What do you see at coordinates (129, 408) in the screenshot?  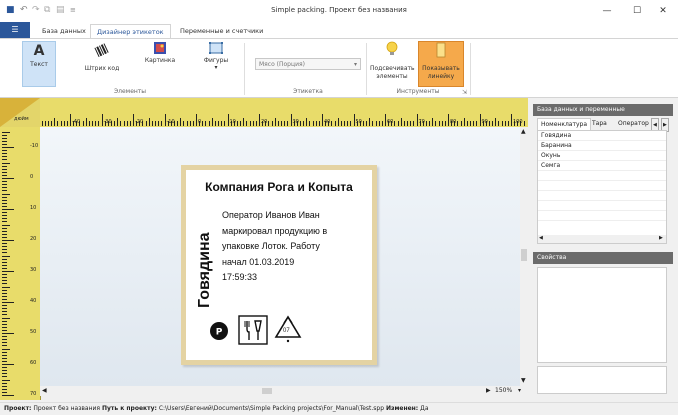 I see `path-label: Путь к проекту:` at bounding box center [129, 408].